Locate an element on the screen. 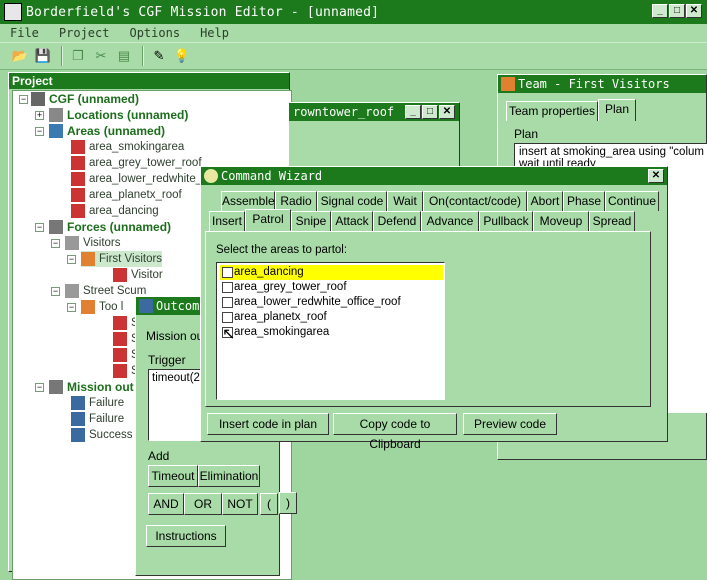 The image size is (707, 580). tab-on-contact: On(contact/code) is located at coordinates (475, 201).